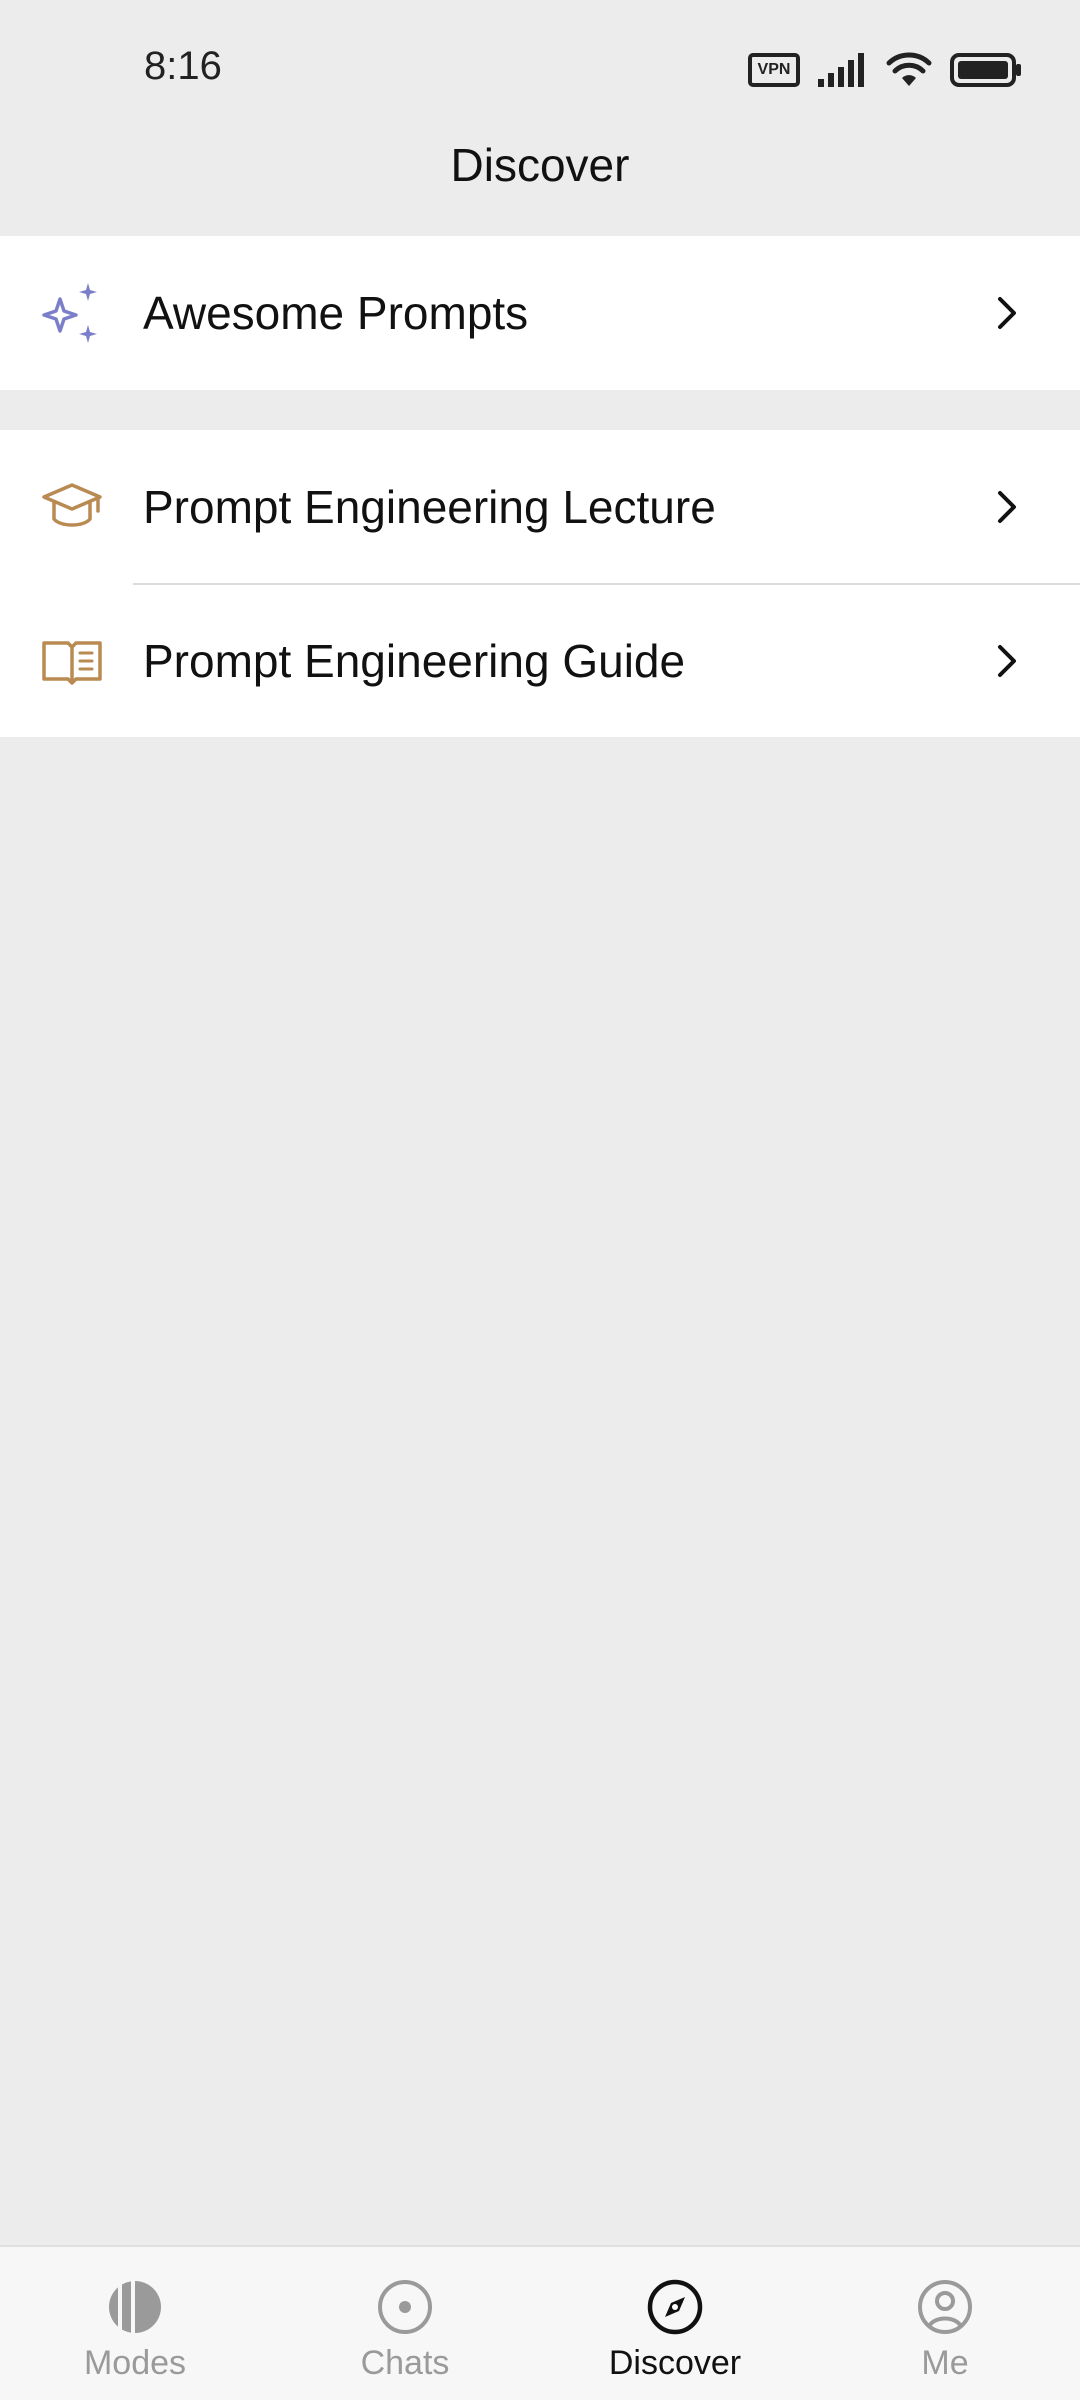 Image resolution: width=1080 pixels, height=2400 pixels. What do you see at coordinates (540, 65) in the screenshot?
I see `status-bar: 8:16 VPN` at bounding box center [540, 65].